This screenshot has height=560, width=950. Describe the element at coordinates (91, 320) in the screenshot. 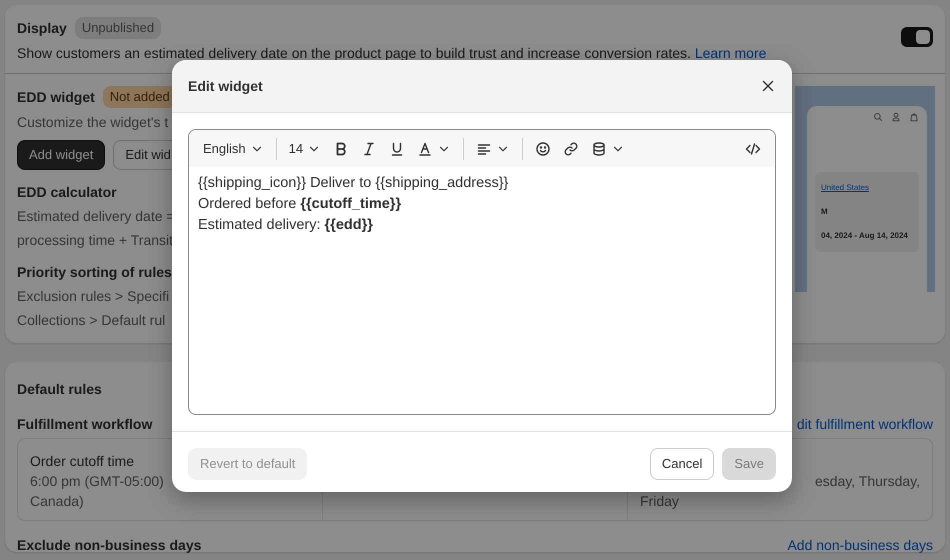

I see `description-text: Collections > Default rul` at that location.